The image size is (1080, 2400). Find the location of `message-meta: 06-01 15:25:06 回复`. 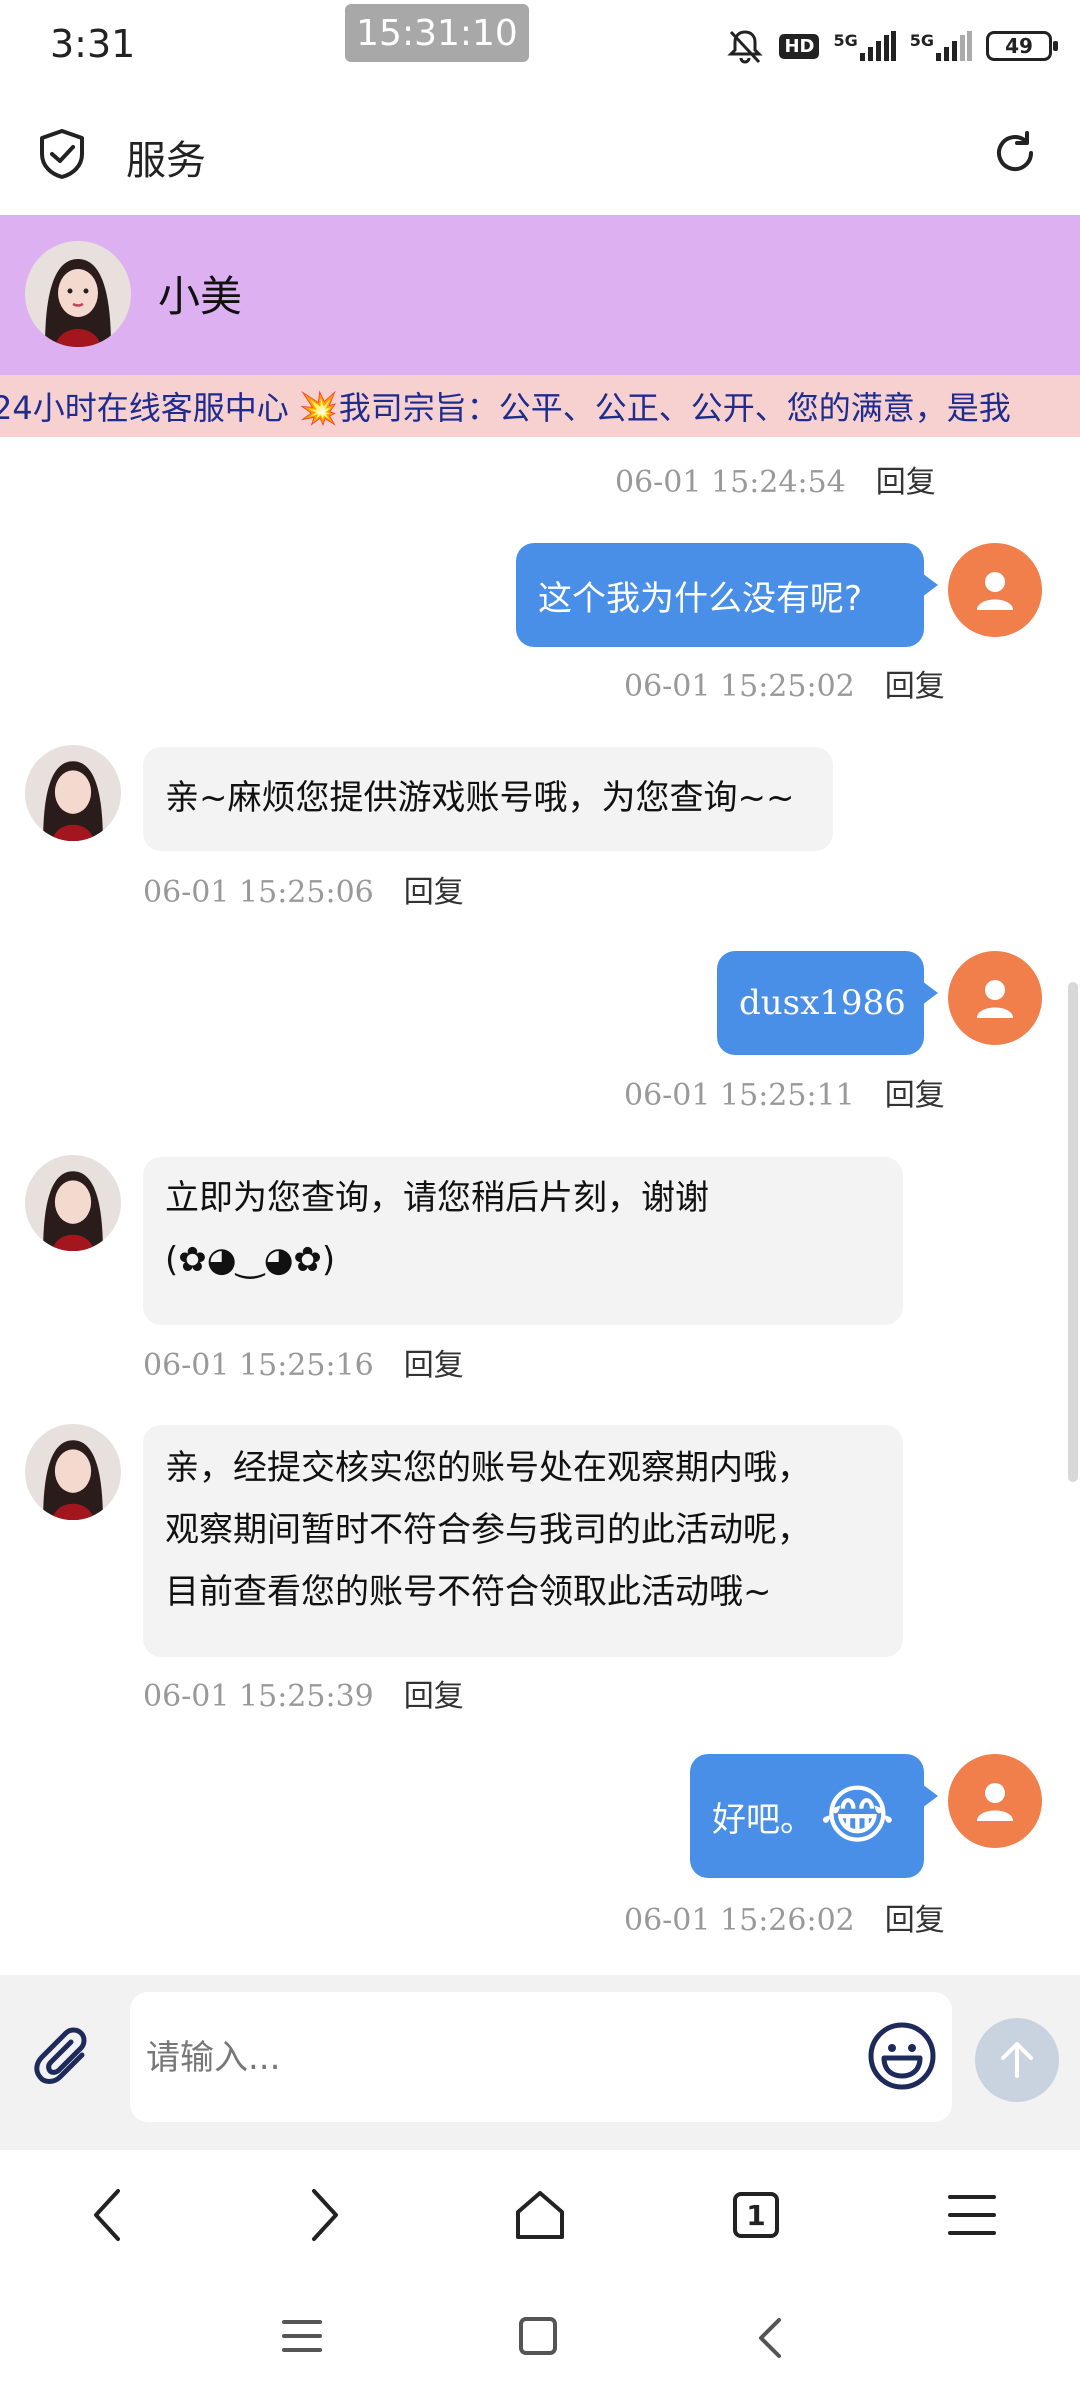

message-meta: 06-01 15:25:06 回复 is located at coordinates (303, 889).